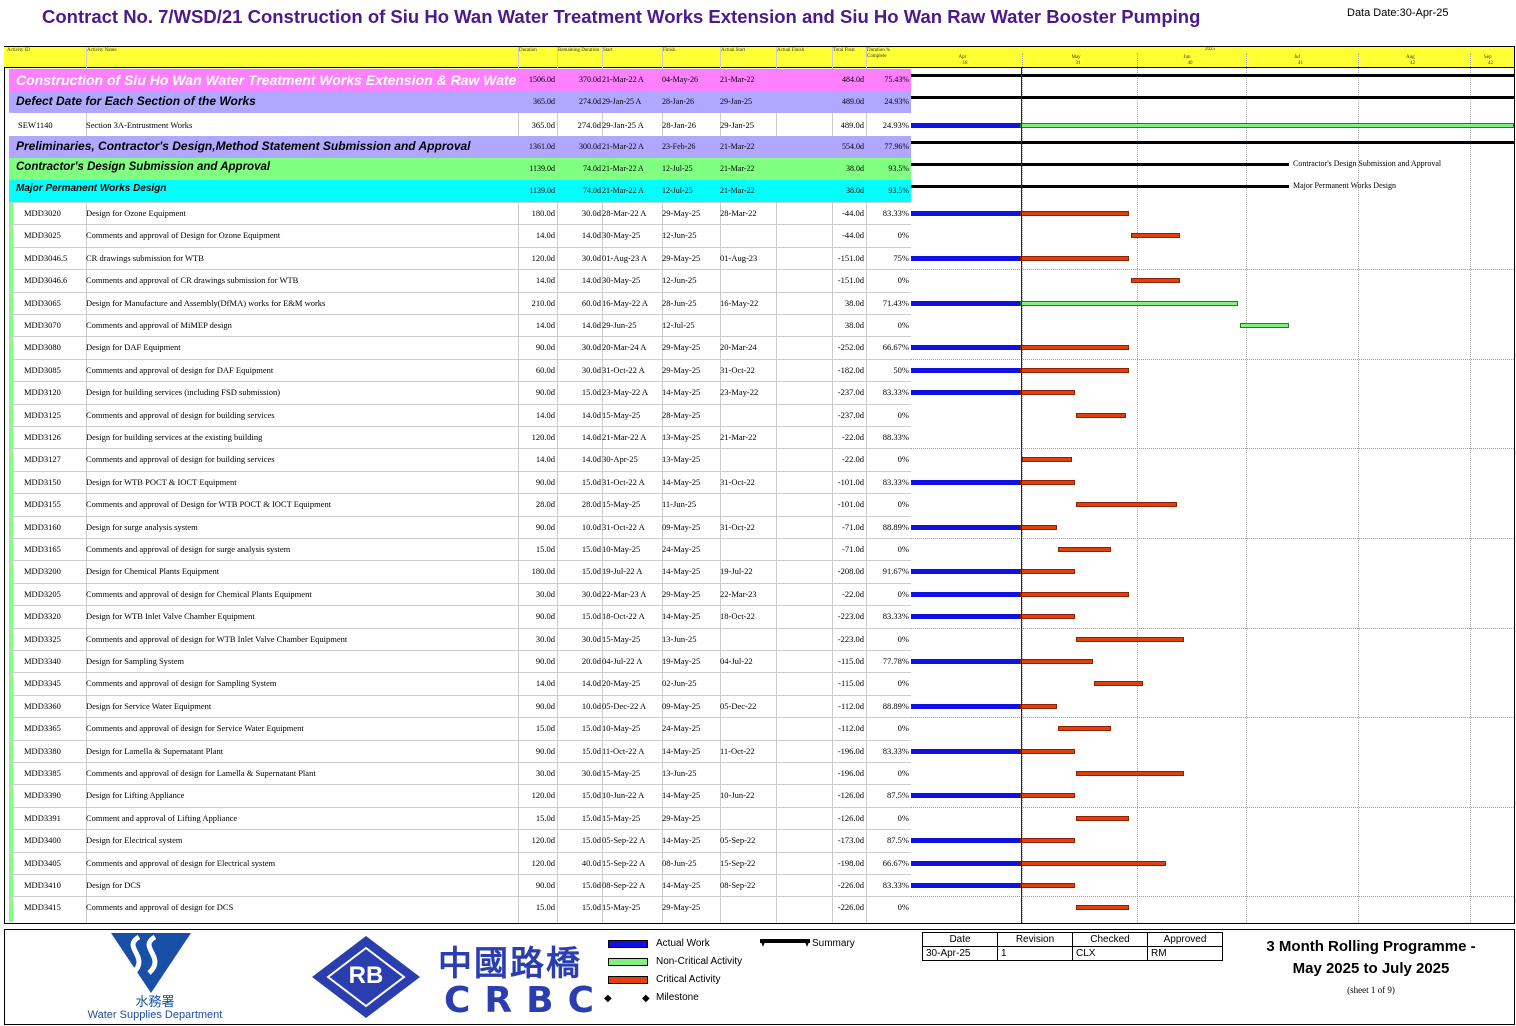 The image size is (1516, 1026). What do you see at coordinates (133, 347) in the screenshot?
I see `activity-name: Design for DAF Equipment` at bounding box center [133, 347].